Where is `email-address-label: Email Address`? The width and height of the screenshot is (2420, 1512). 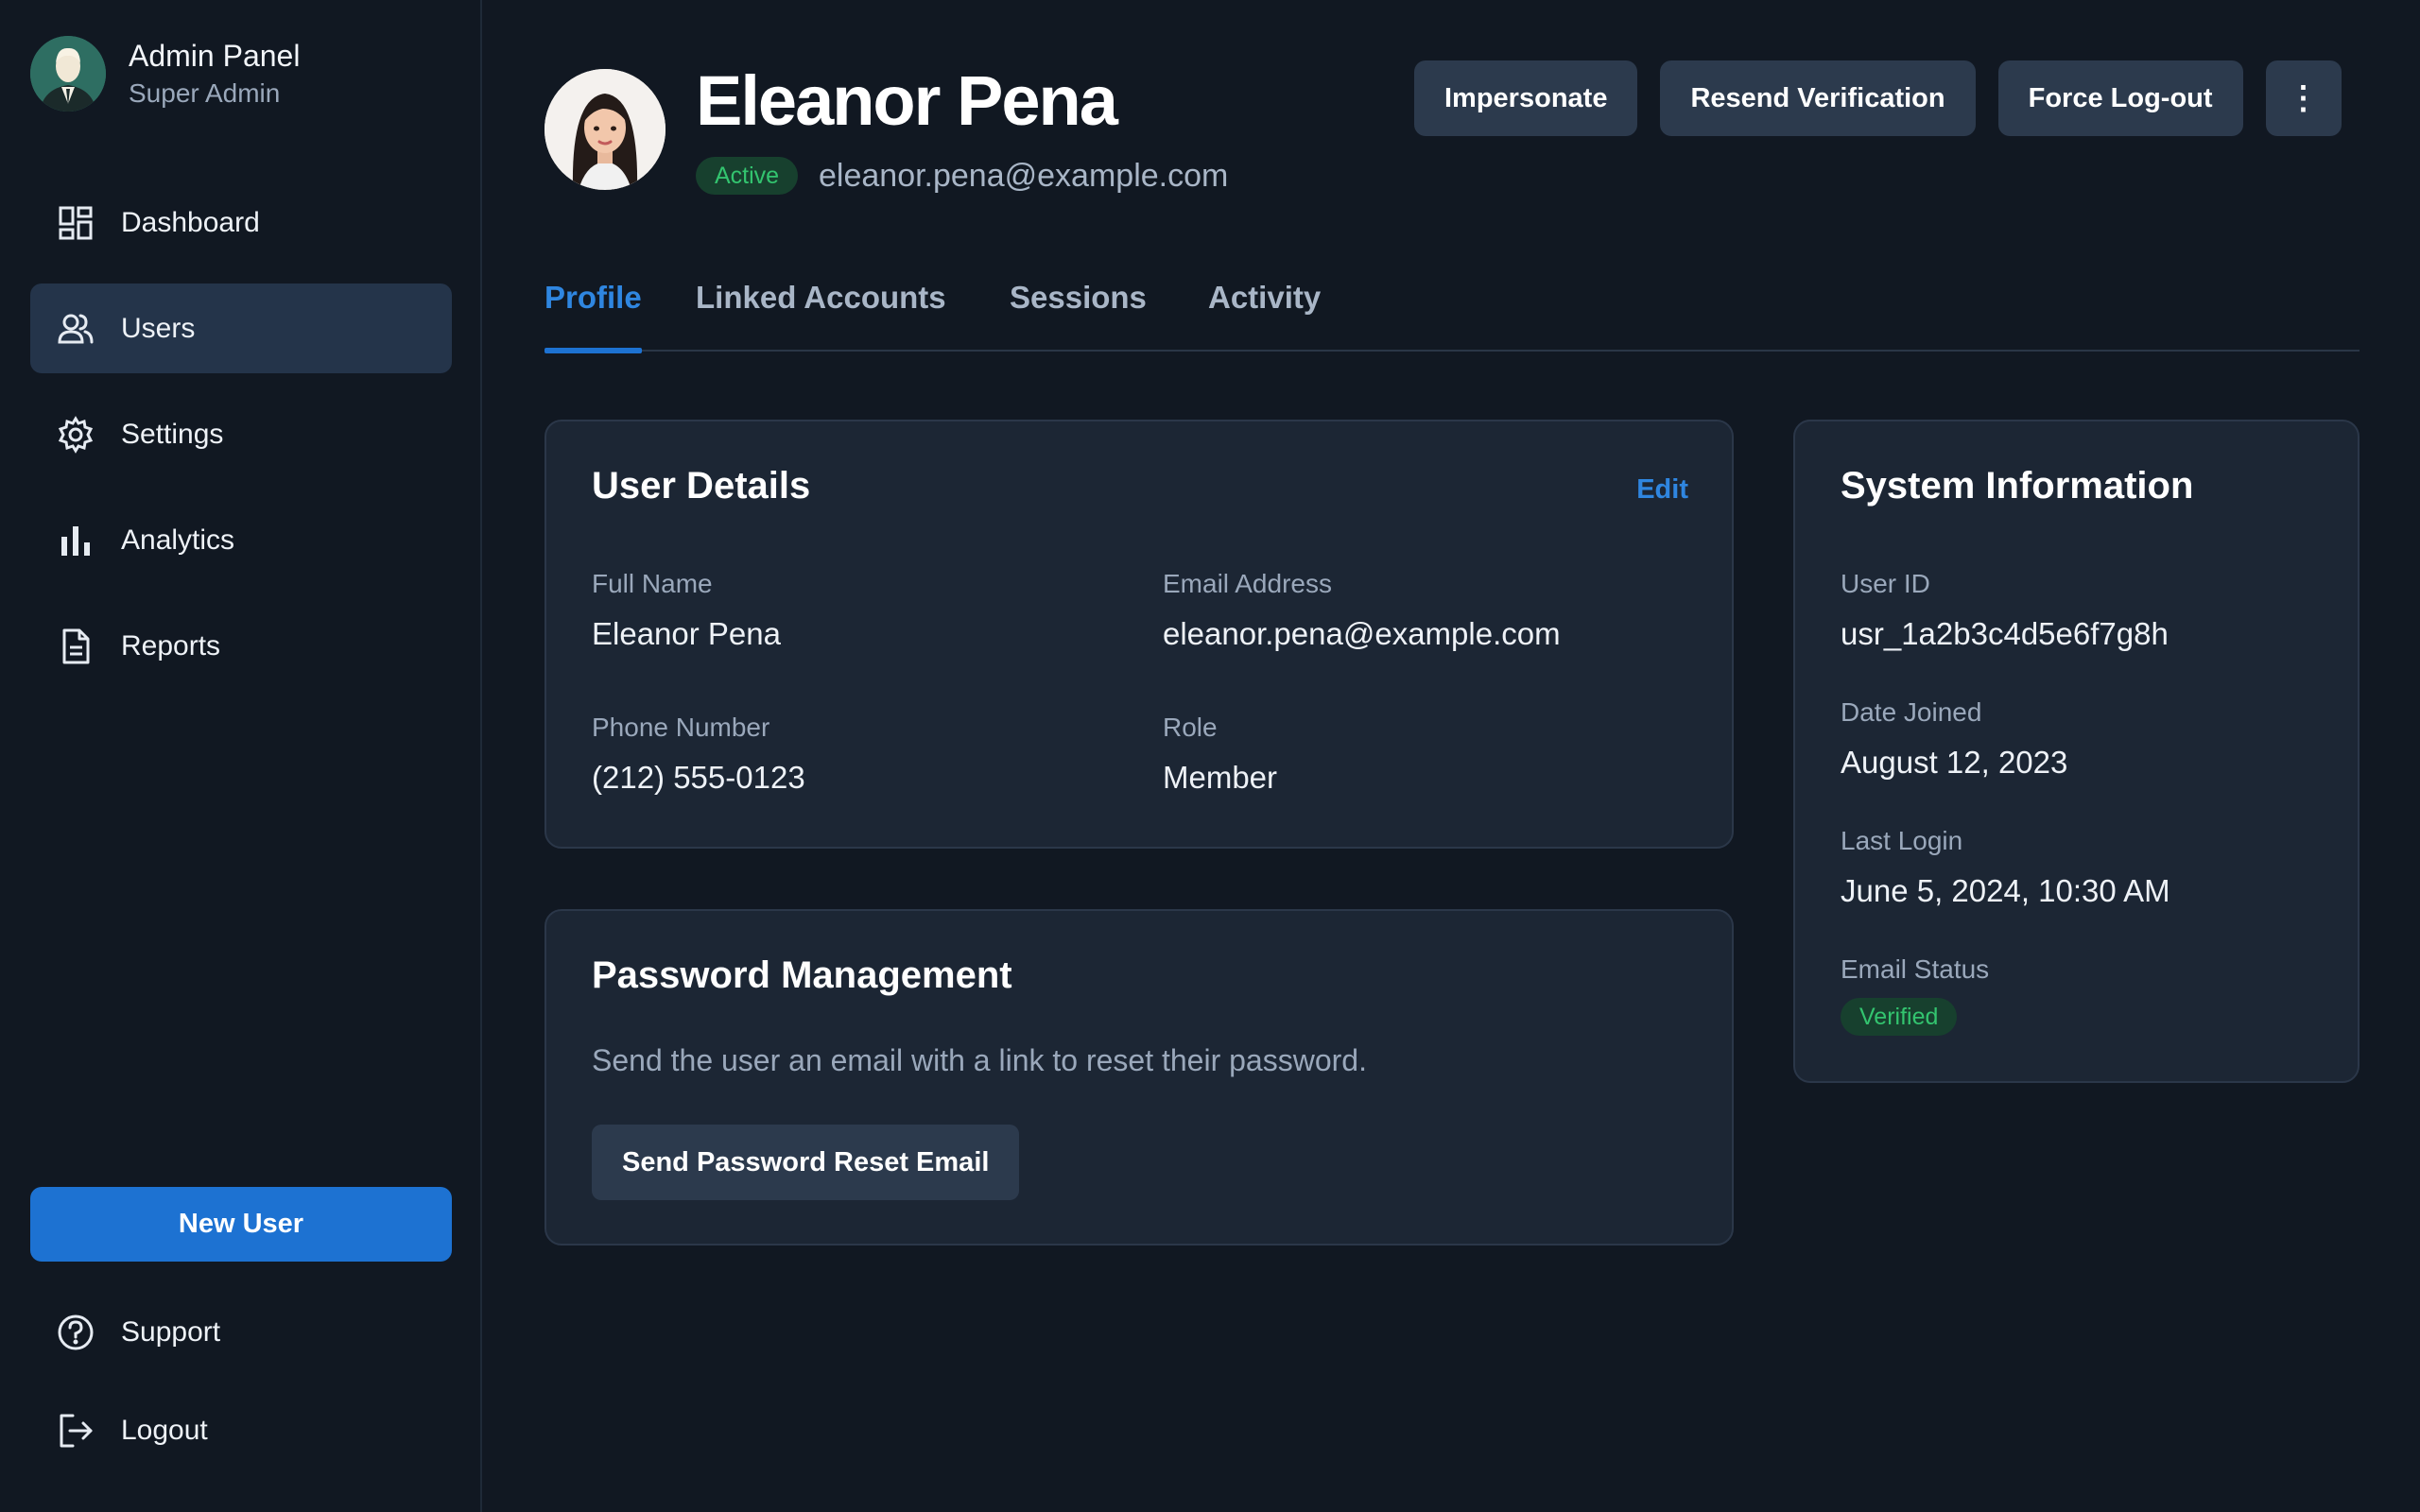 email-address-label: Email Address is located at coordinates (1247, 583).